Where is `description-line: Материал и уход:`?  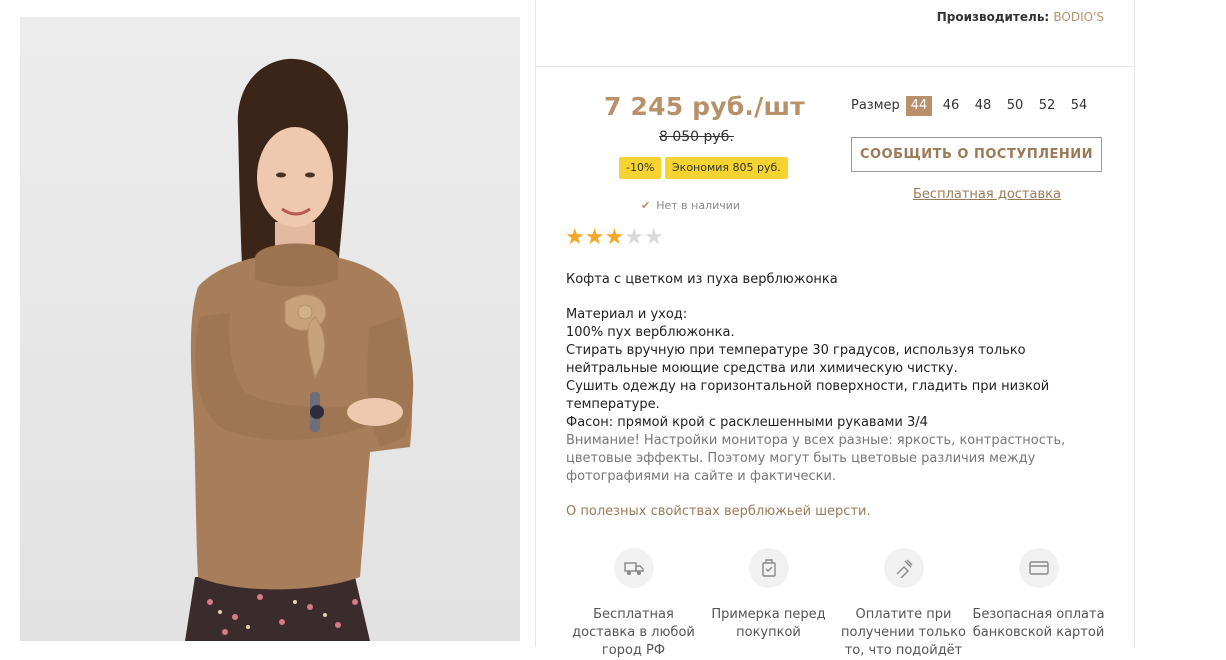
description-line: Материал и уход: is located at coordinates (627, 314).